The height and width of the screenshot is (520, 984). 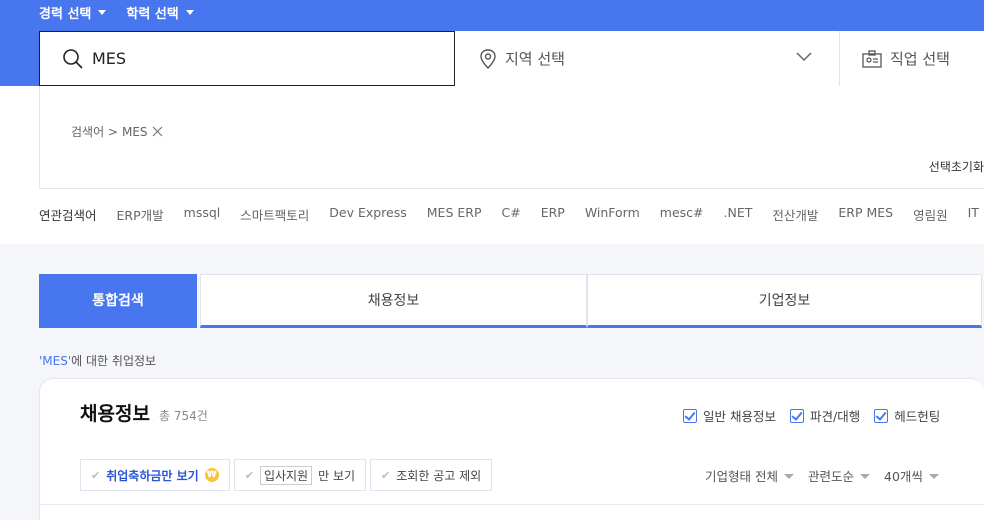 I want to click on related-keyword: 전산개발, so click(x=795, y=214).